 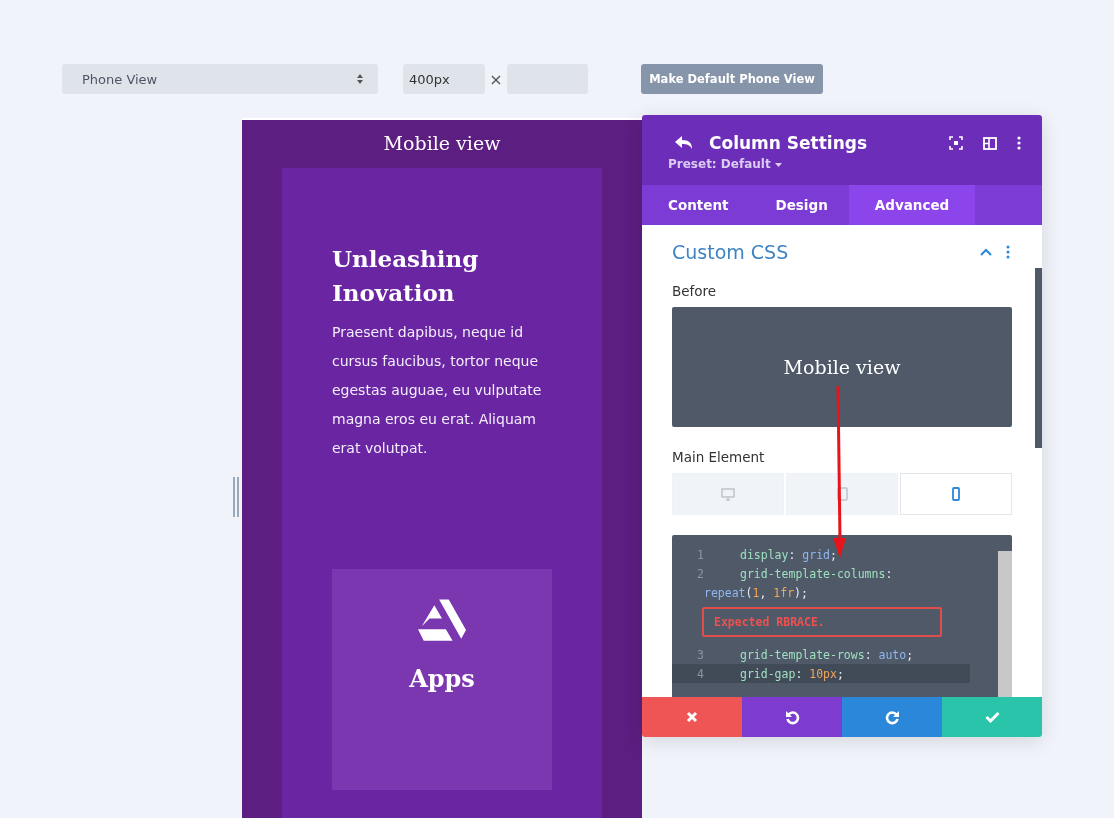 What do you see at coordinates (912, 205) in the screenshot?
I see `settings-tab: Advanced` at bounding box center [912, 205].